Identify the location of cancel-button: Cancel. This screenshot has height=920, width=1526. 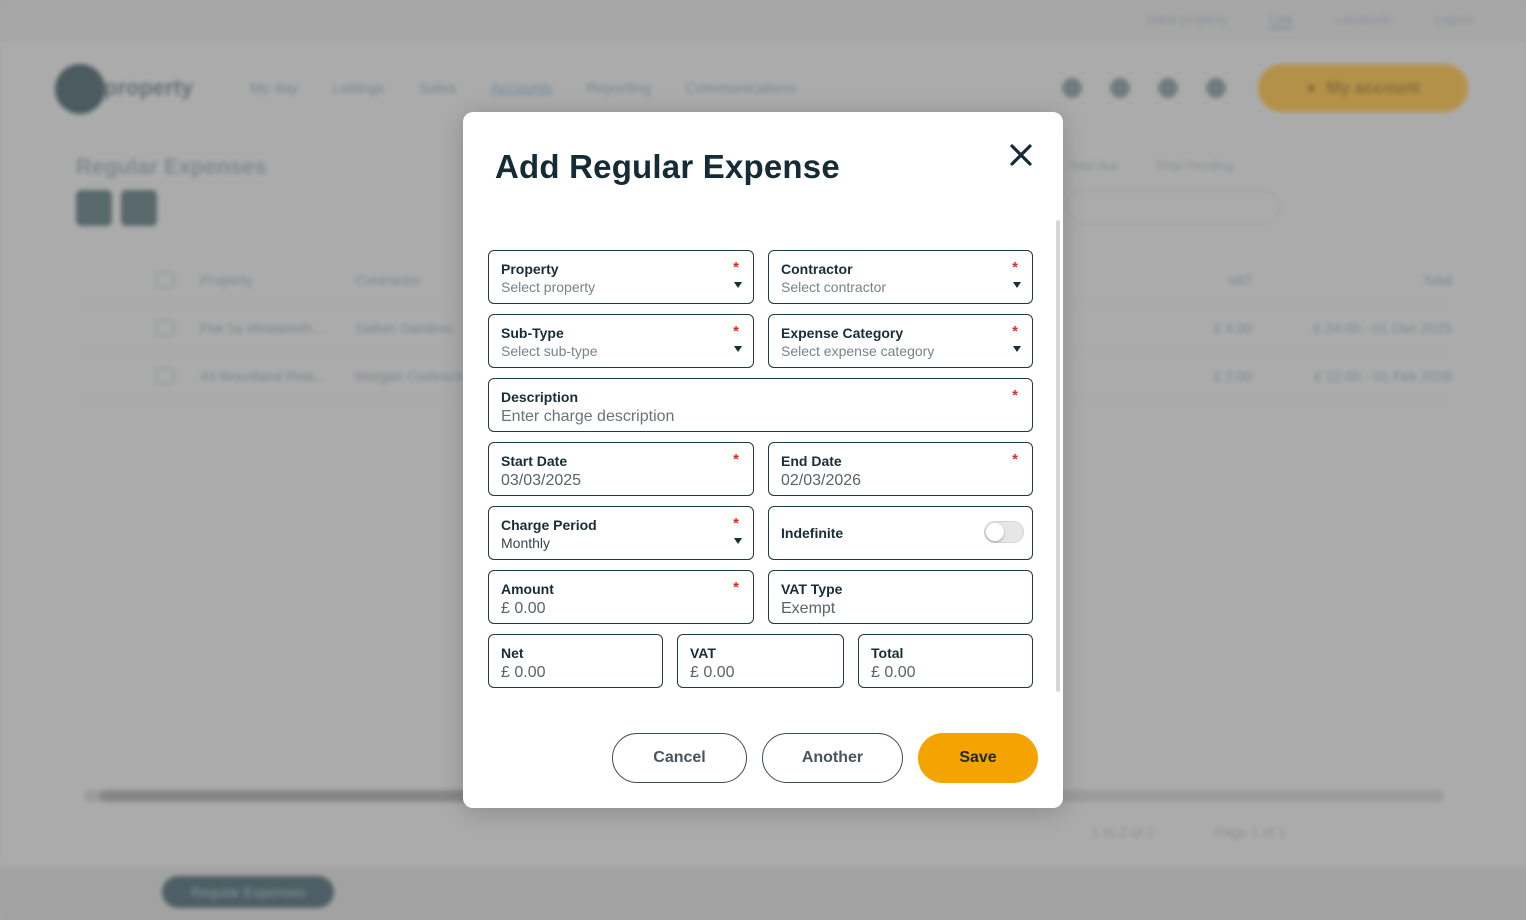
(679, 758).